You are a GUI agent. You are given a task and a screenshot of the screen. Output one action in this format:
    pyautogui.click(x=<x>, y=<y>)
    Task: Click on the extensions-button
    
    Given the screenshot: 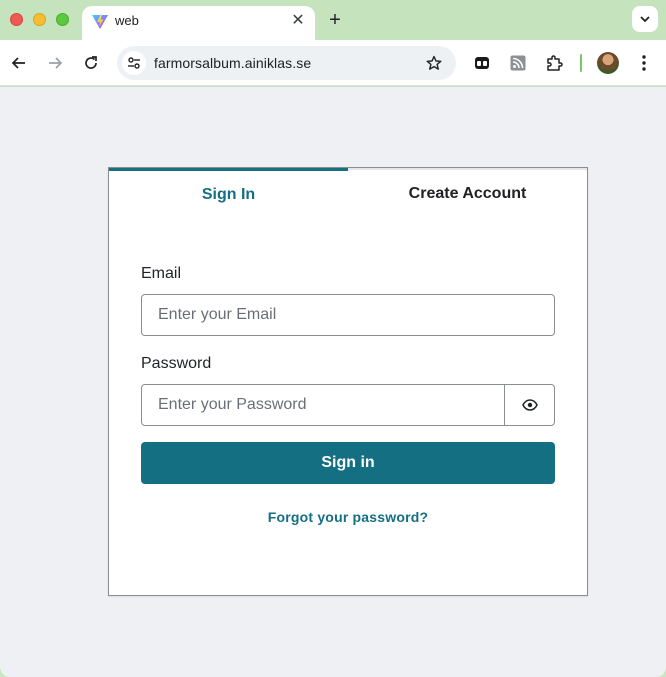 What is the action you would take?
    pyautogui.click(x=554, y=63)
    